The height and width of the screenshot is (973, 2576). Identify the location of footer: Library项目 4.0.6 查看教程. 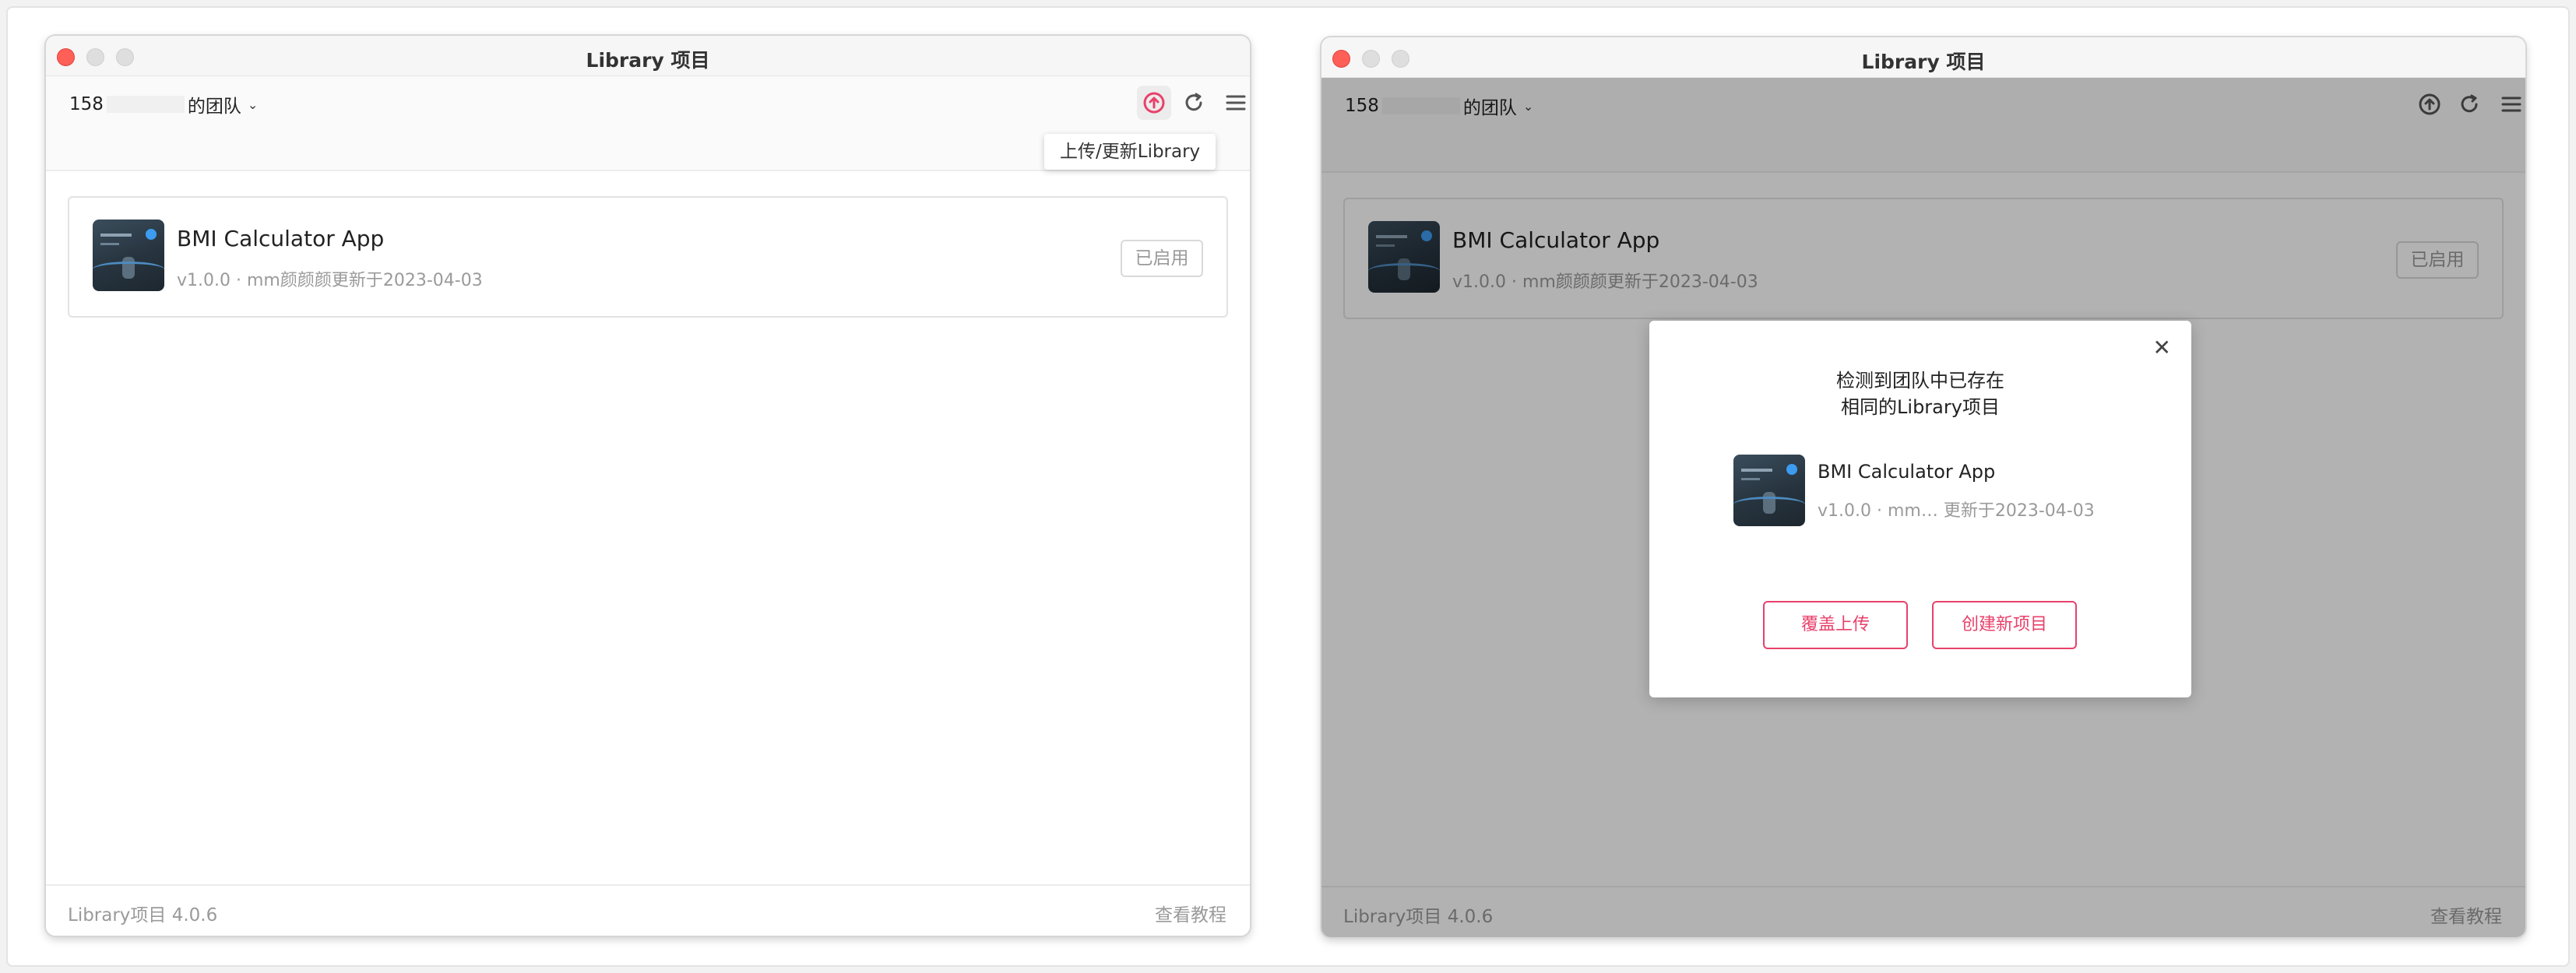
(648, 910).